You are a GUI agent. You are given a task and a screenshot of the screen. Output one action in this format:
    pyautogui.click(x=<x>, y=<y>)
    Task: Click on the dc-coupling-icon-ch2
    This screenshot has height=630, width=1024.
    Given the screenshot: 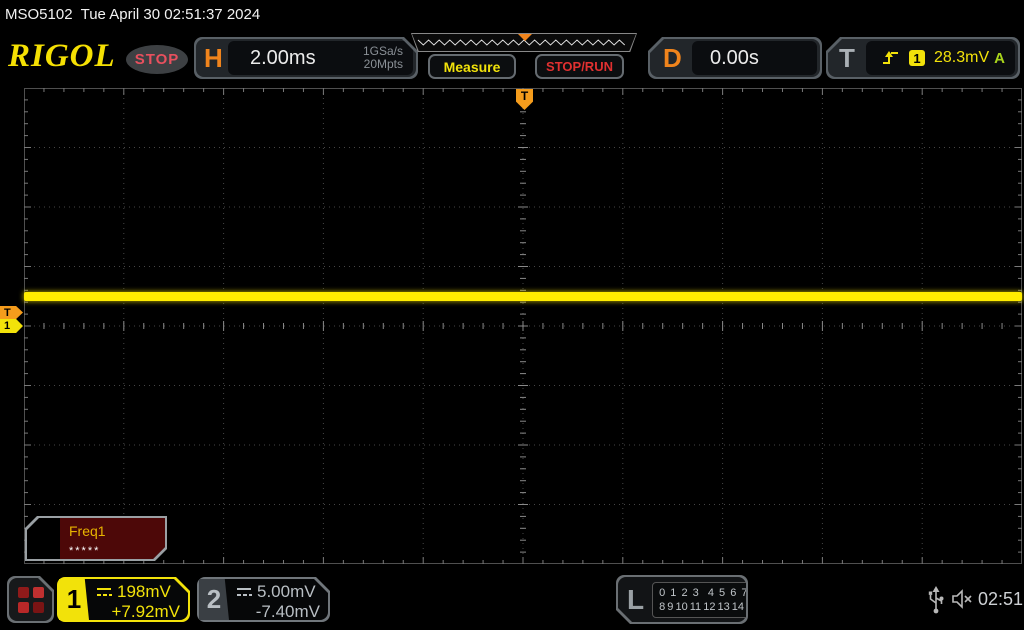 What is the action you would take?
    pyautogui.click(x=244, y=592)
    